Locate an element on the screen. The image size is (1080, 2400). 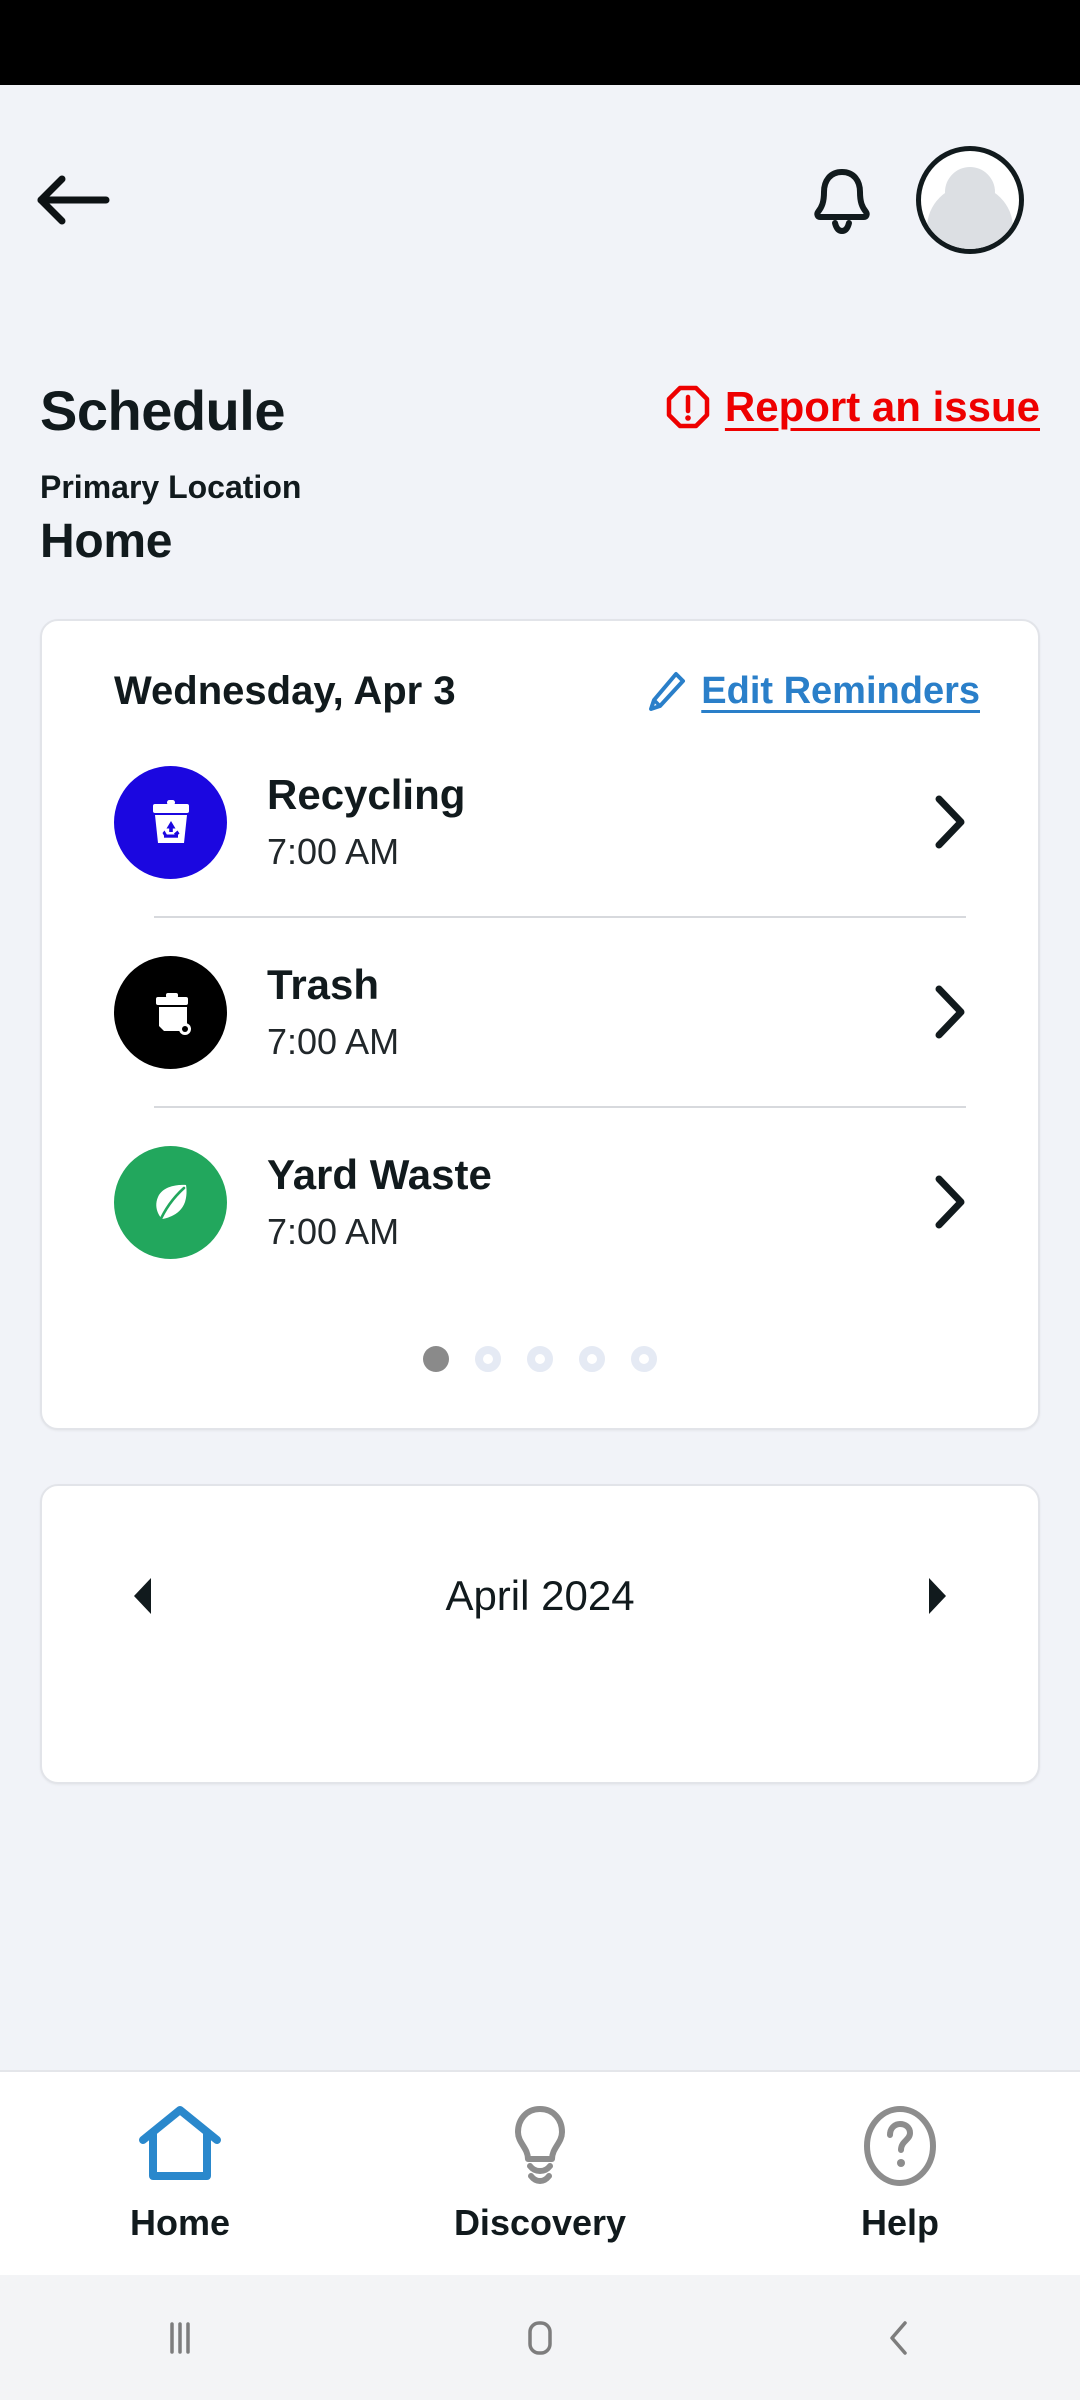
nav-item-home: Home is located at coordinates (180, 2173).